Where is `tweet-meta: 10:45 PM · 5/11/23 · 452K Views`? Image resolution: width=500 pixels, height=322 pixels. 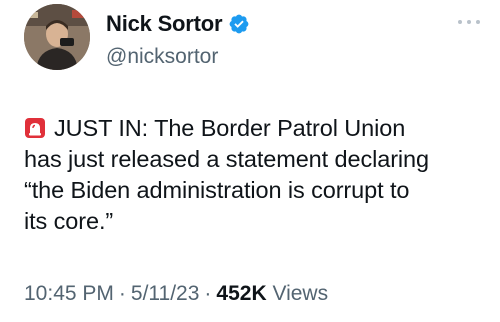
tweet-meta: 10:45 PM · 5/11/23 · 452K Views is located at coordinates (176, 294).